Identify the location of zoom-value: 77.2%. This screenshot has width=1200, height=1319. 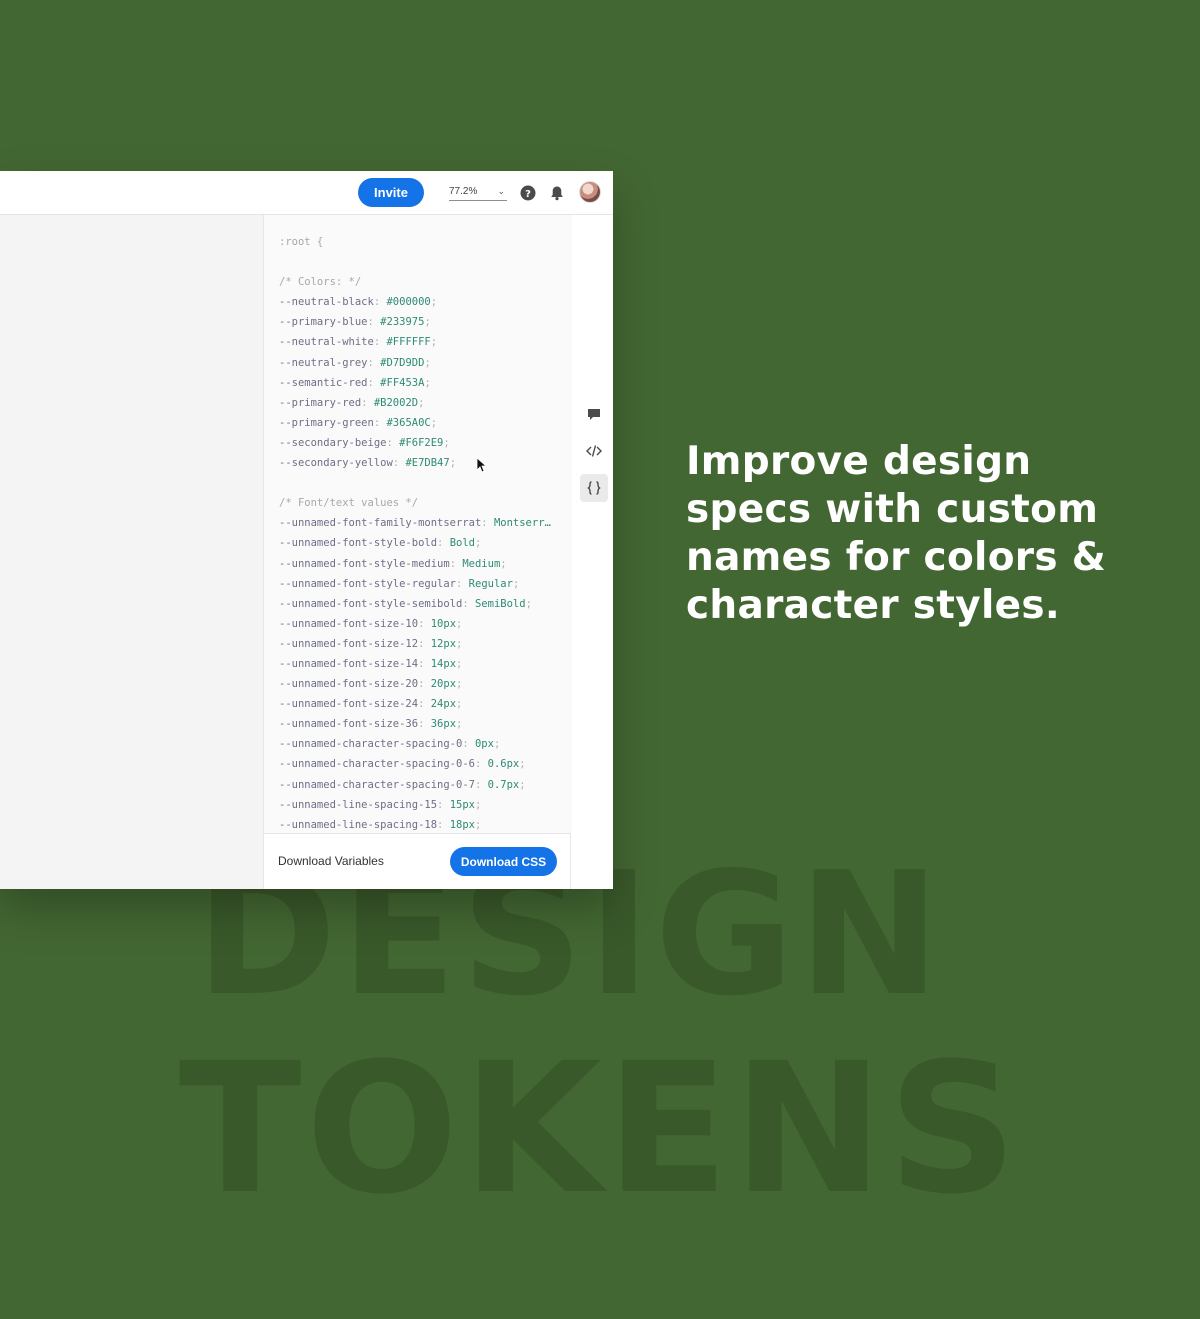
(463, 191).